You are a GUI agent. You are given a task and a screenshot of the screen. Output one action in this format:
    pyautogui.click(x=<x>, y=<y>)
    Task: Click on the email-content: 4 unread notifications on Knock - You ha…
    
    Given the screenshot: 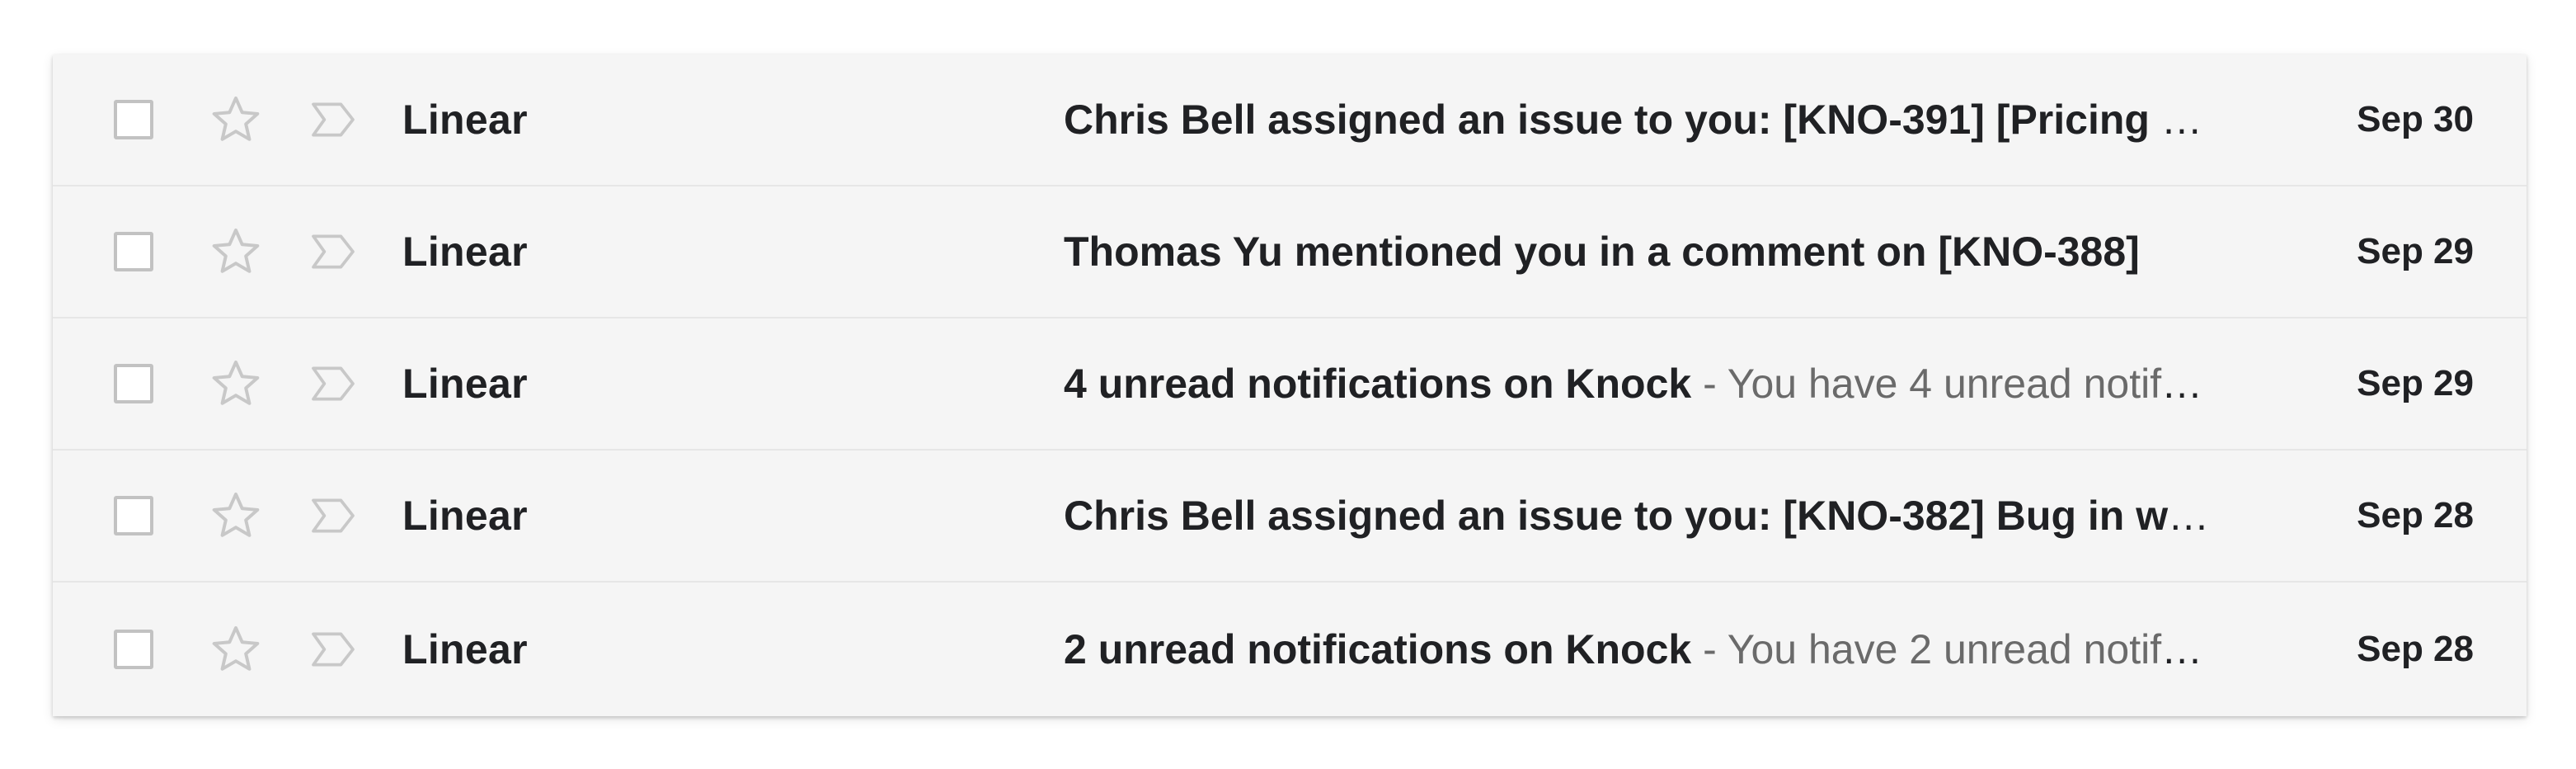 What is the action you would take?
    pyautogui.click(x=1637, y=384)
    